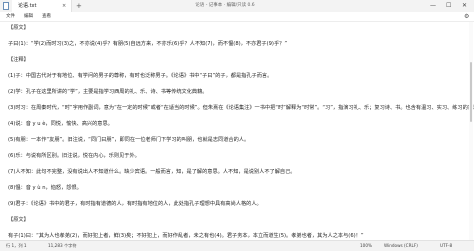 The width and height of the screenshot is (474, 251). I want to click on minimize-button: —, so click(433, 6).